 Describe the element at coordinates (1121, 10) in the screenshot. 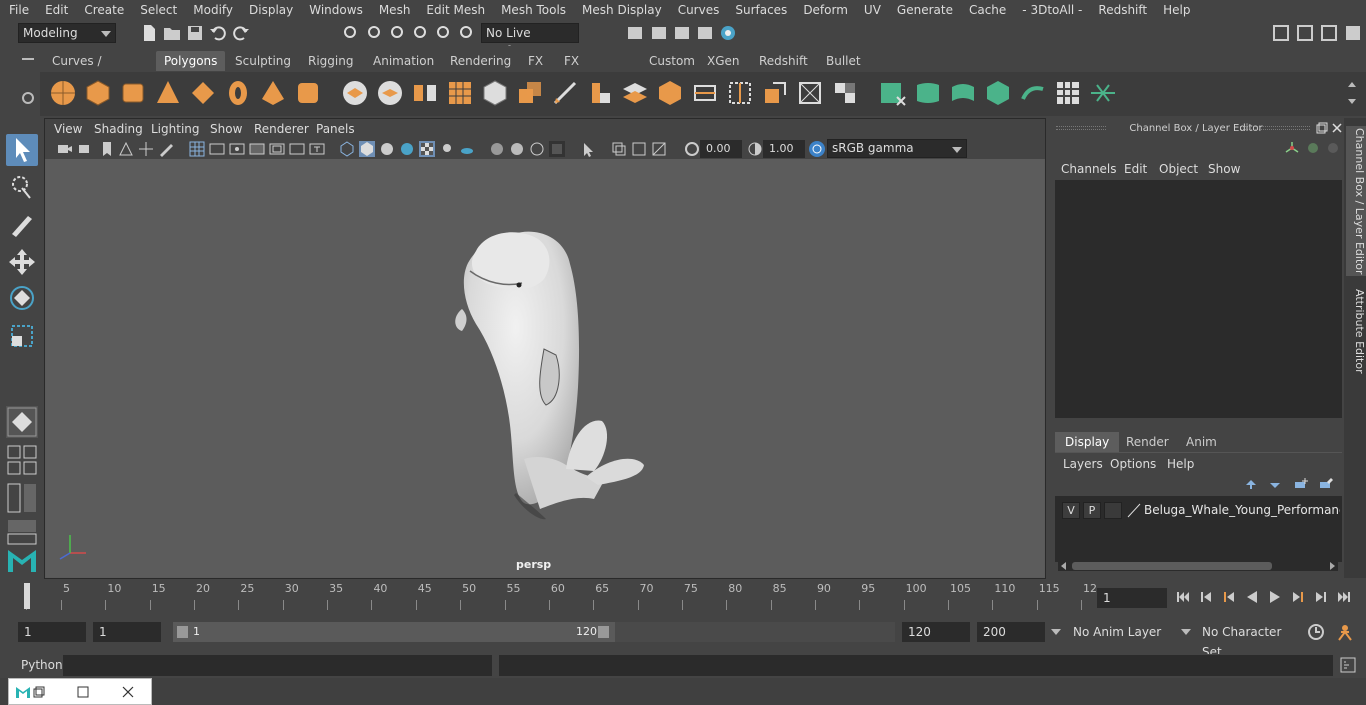

I see `menu-redshift: Redshift` at that location.